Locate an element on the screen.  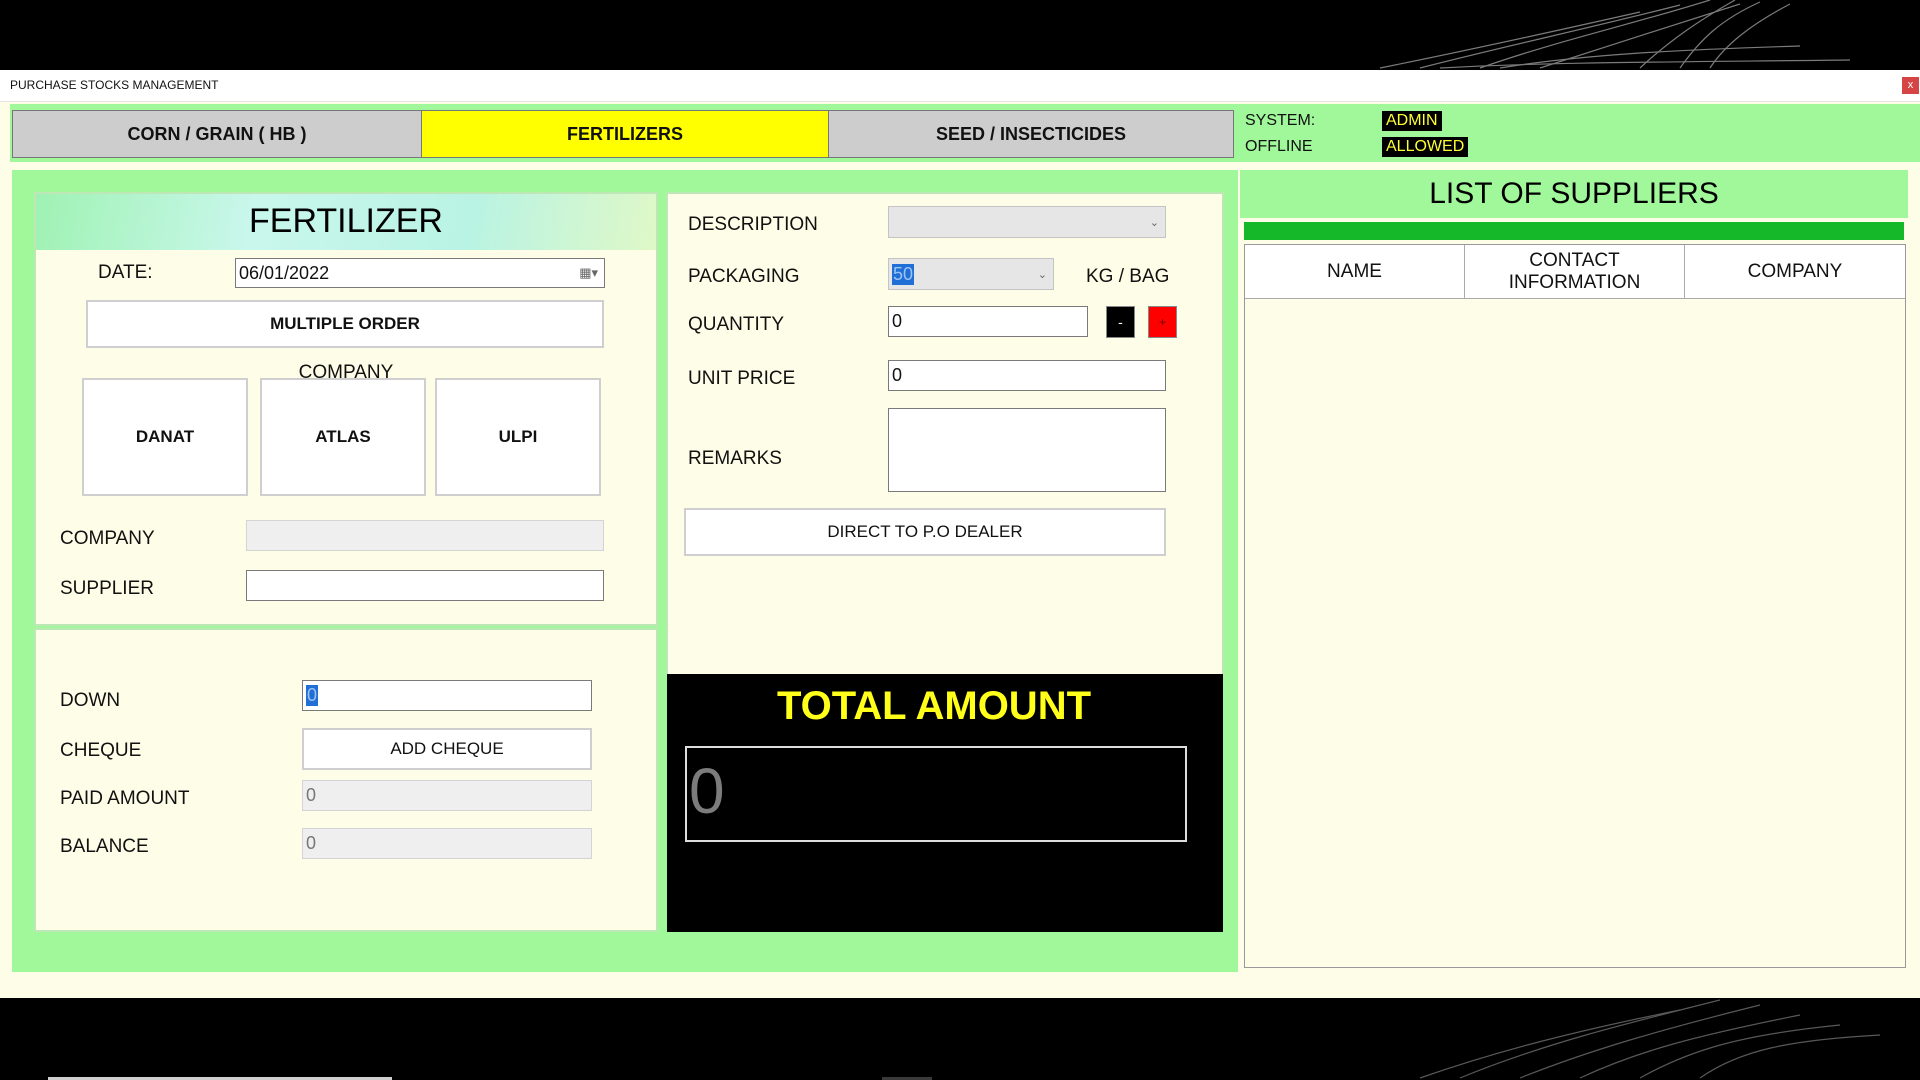
total-amount-title: TOTAL AMOUNT is located at coordinates (934, 706).